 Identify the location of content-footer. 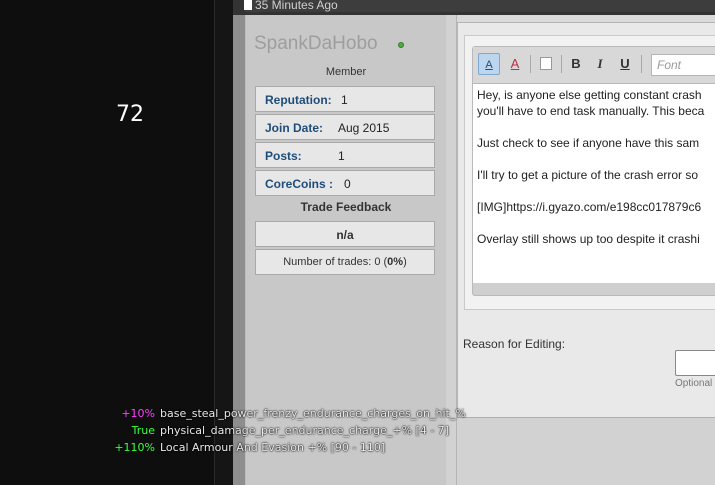
(586, 451).